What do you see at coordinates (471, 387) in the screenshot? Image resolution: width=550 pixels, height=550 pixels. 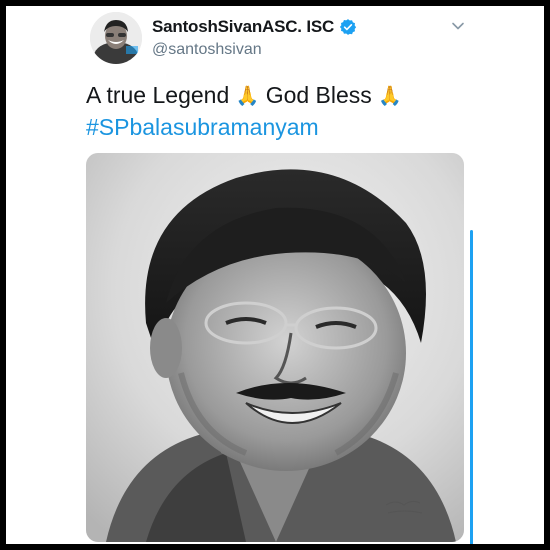 I see `scrollbar` at bounding box center [471, 387].